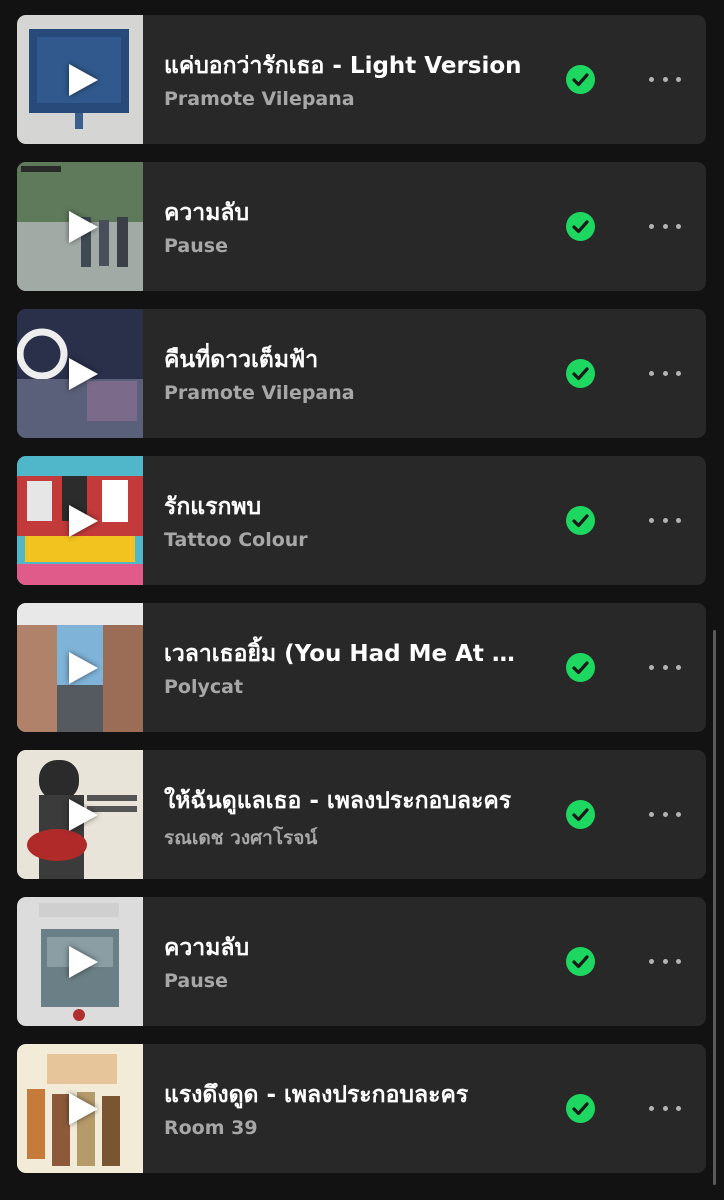 The height and width of the screenshot is (1200, 724). I want to click on scrollbar, so click(714, 907).